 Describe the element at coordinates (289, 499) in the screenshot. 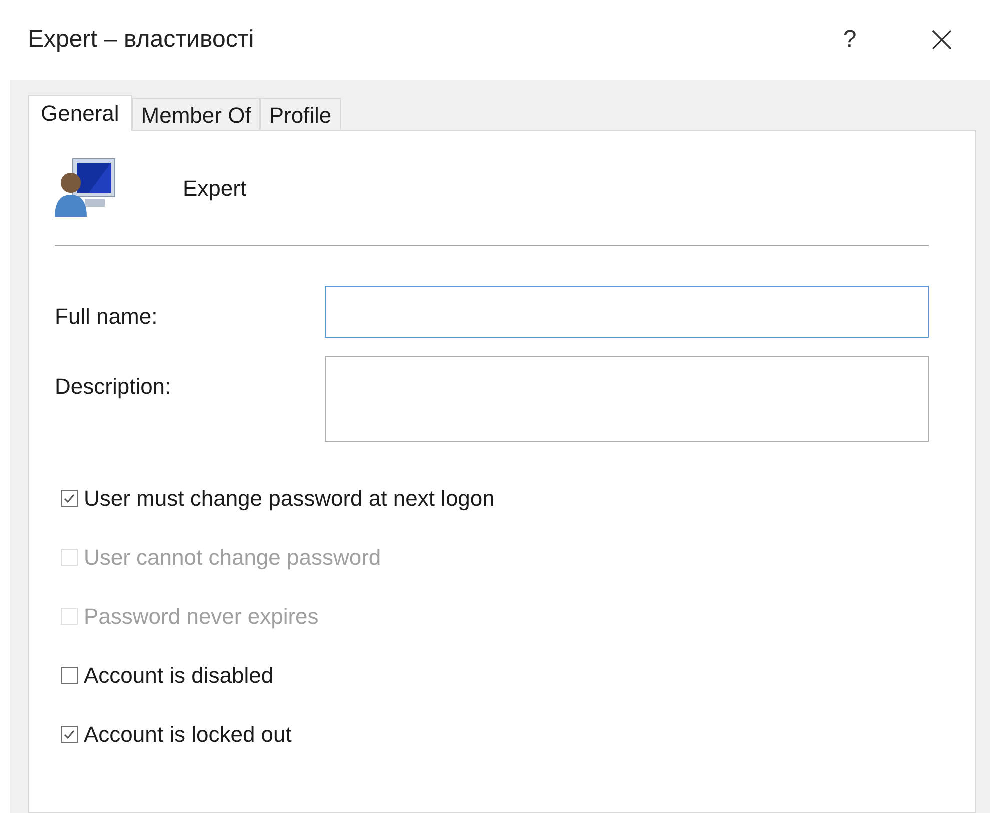

I see `checkbox-label: User must change password at next logon` at that location.